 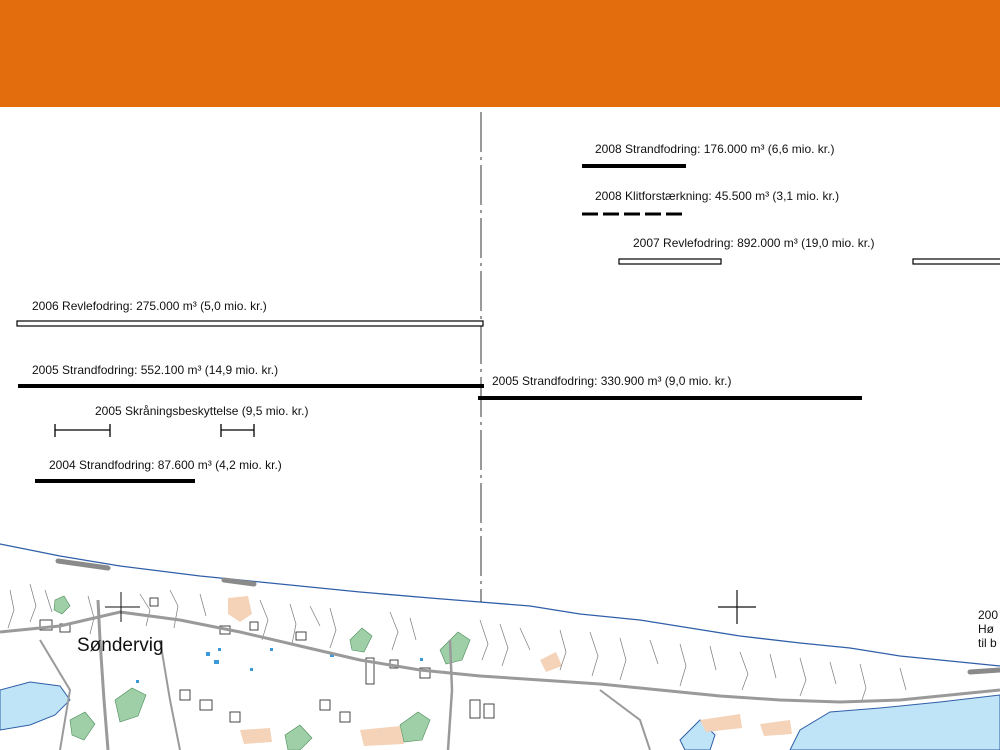 I want to click on partial-label-line-2: Hø, so click(x=986, y=629).